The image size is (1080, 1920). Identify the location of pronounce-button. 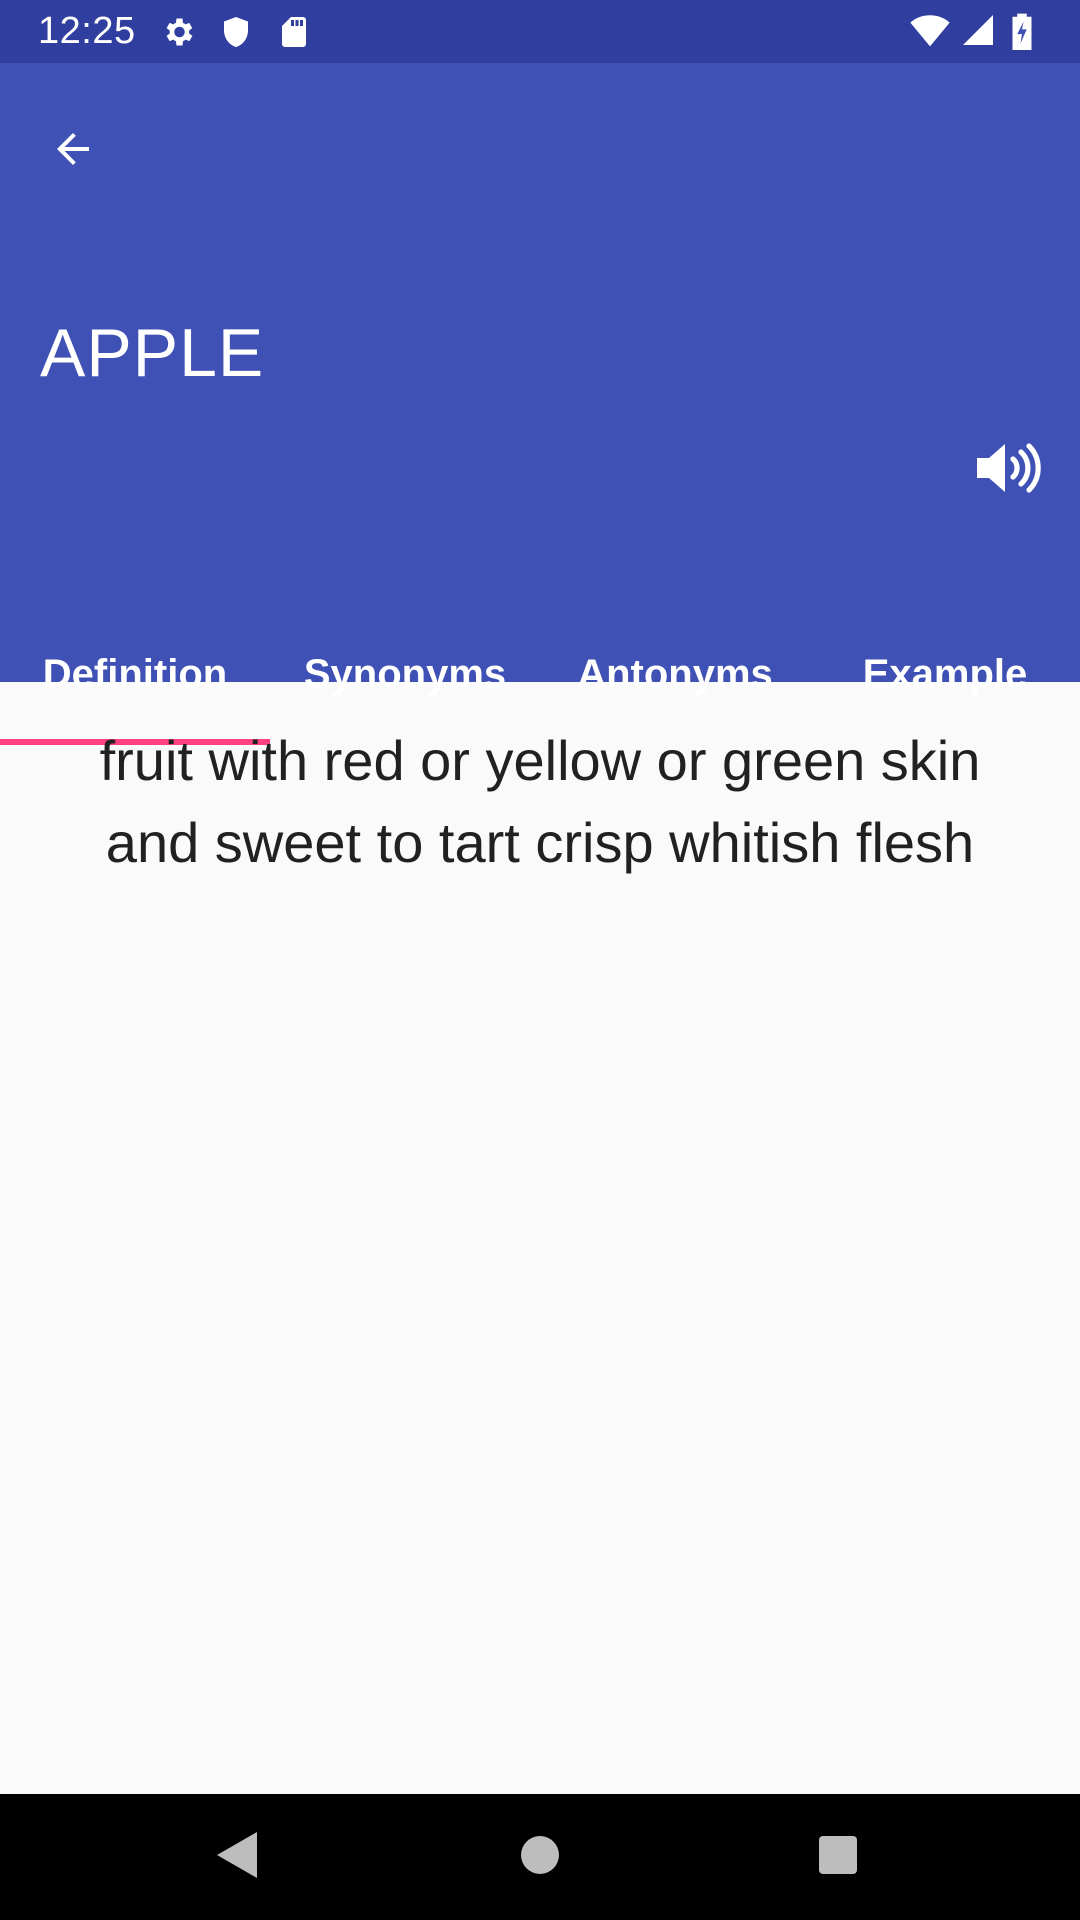
(1008, 470).